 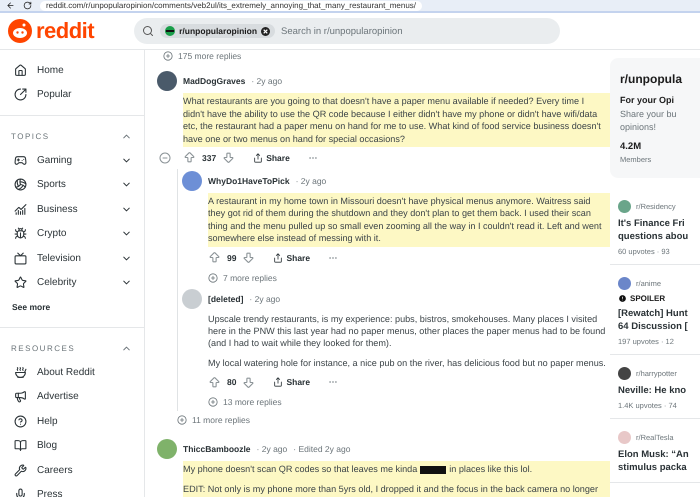 What do you see at coordinates (76, 209) in the screenshot?
I see `sidebar-item: Business` at bounding box center [76, 209].